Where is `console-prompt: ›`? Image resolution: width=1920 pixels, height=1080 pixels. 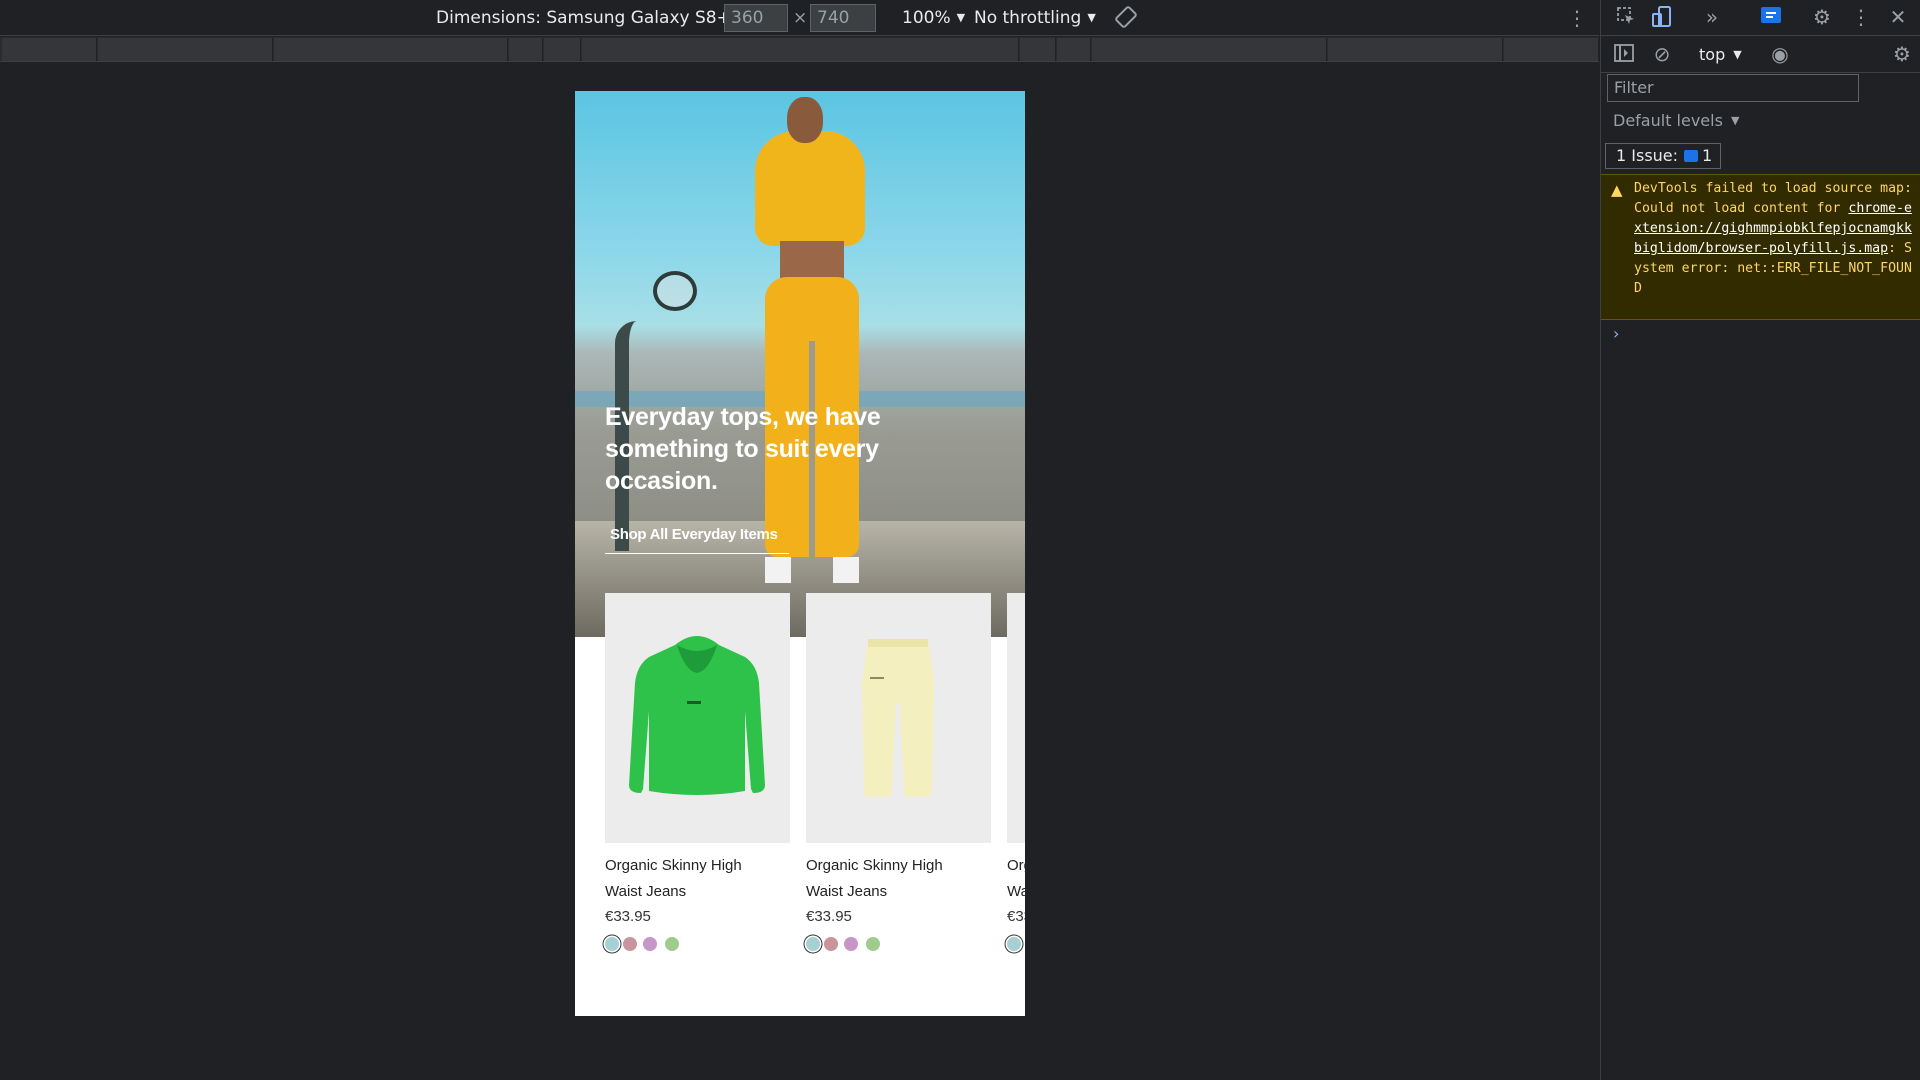
console-prompt: › is located at coordinates (1616, 333).